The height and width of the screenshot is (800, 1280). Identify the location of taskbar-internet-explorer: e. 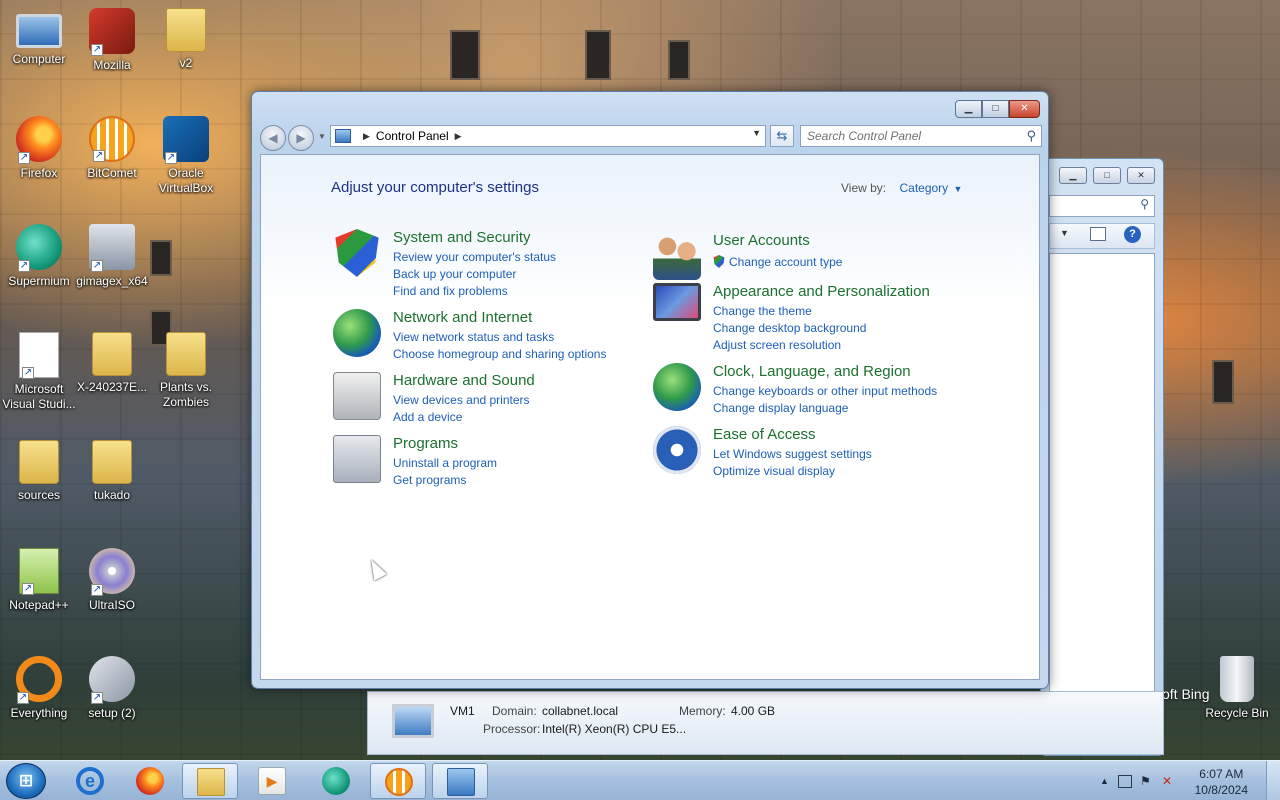
(90, 781).